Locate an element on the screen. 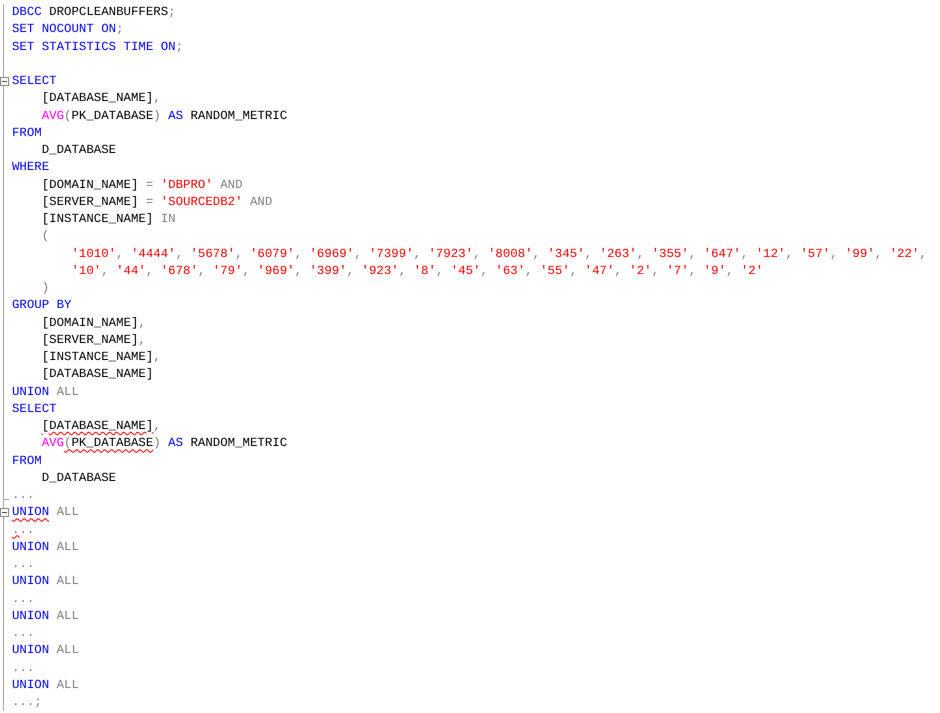  code-line: ...; is located at coordinates (27, 702).